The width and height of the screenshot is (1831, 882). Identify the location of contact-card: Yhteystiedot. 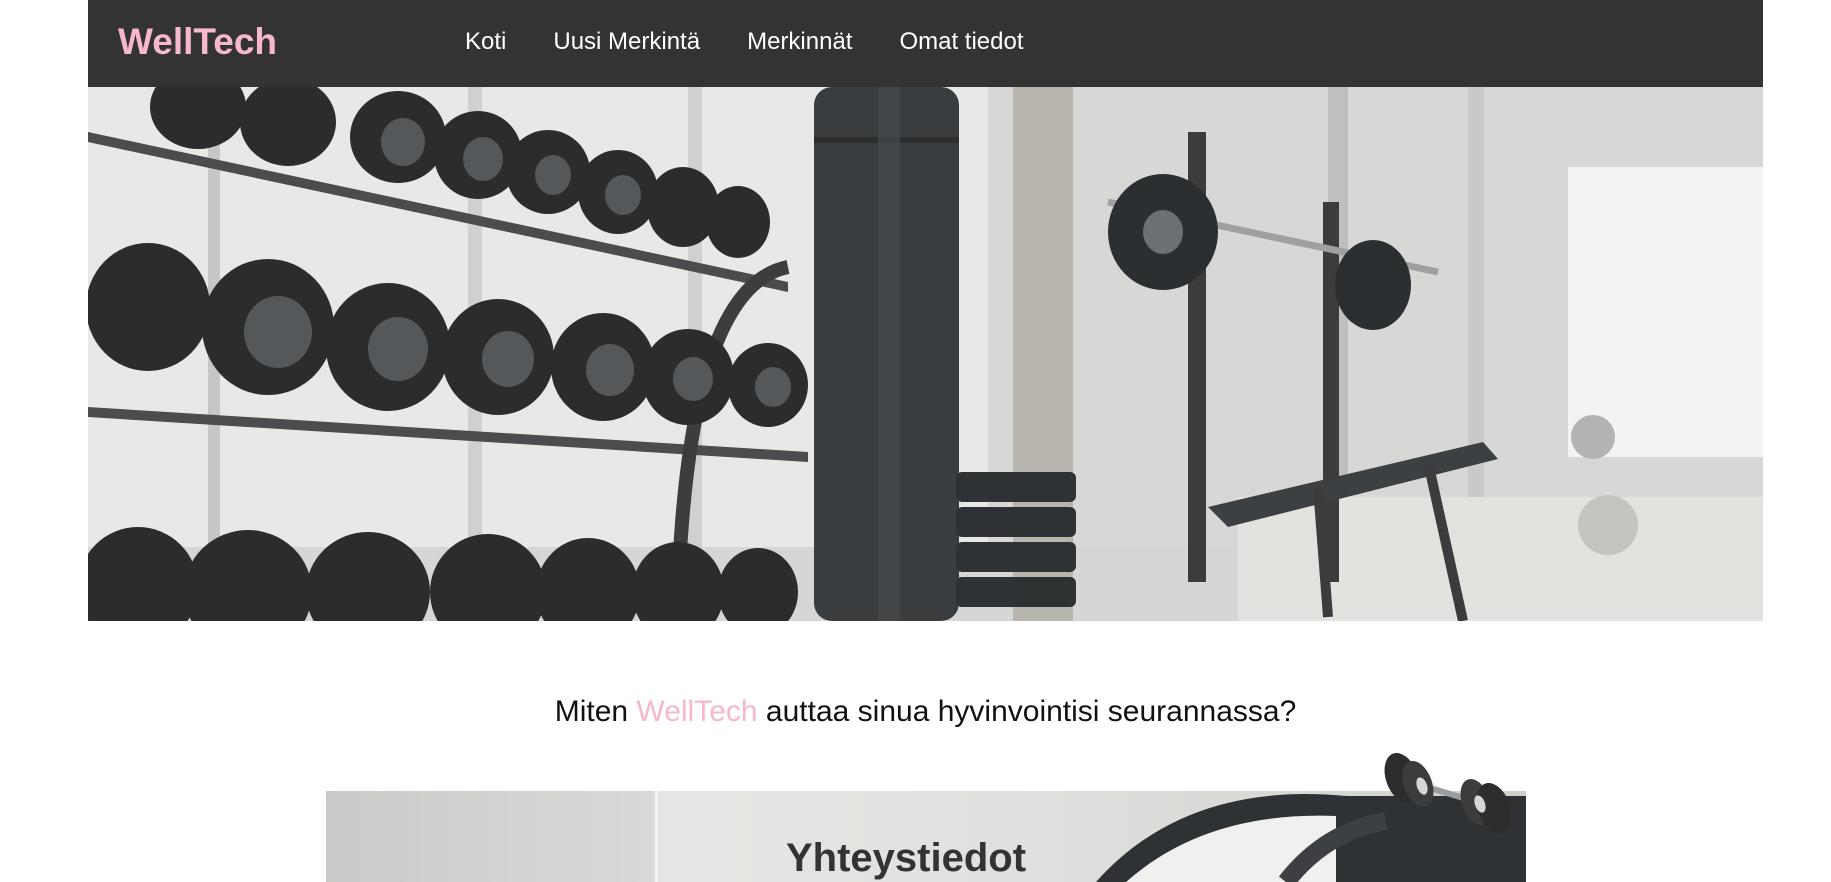
(926, 836).